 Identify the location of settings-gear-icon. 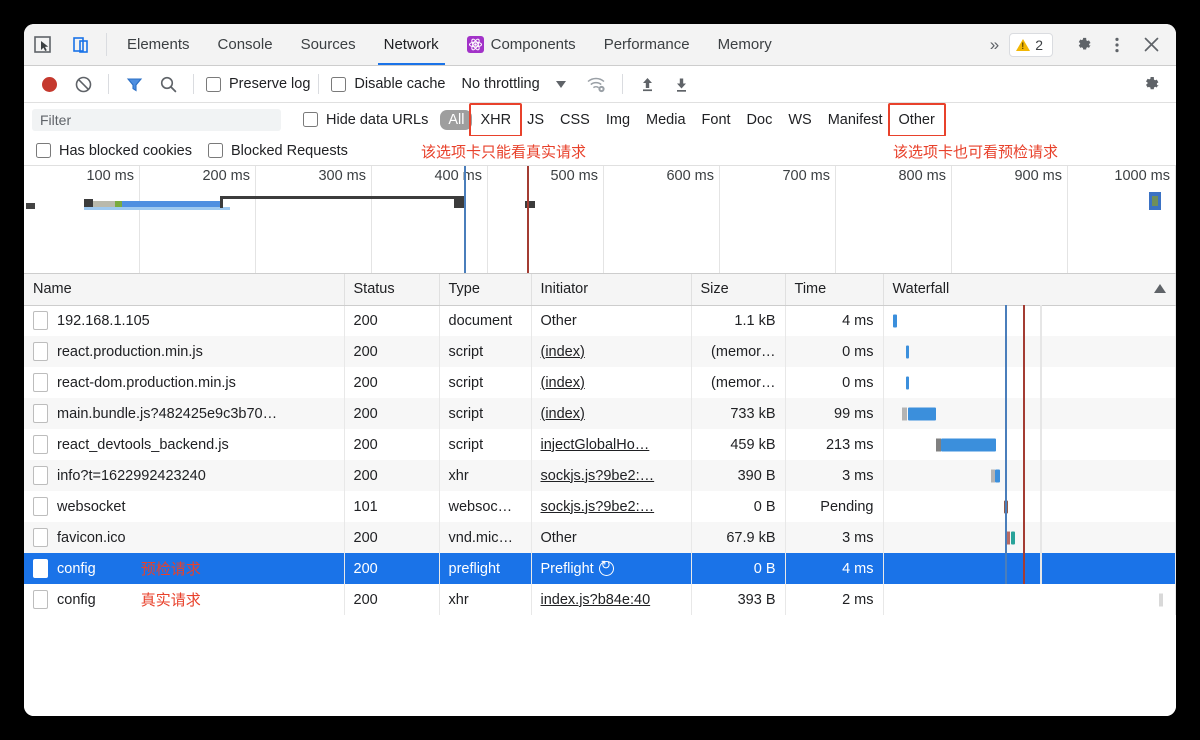
(1083, 45).